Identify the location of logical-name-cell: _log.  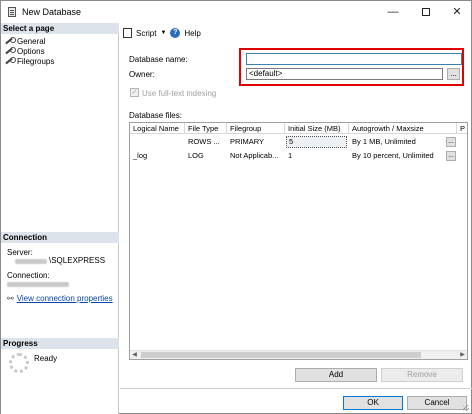
(157, 156).